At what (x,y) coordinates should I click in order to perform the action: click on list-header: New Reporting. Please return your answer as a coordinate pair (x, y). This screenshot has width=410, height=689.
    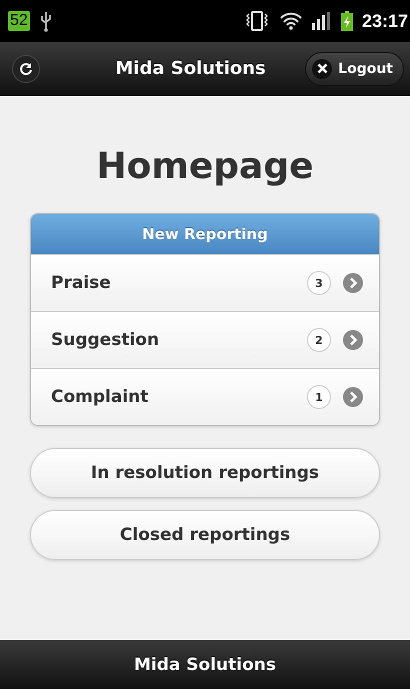
    Looking at the image, I should click on (205, 234).